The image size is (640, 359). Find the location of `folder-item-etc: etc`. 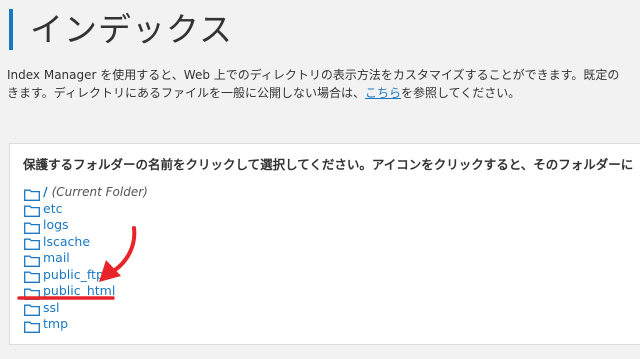

folder-item-etc: etc is located at coordinates (86, 209).